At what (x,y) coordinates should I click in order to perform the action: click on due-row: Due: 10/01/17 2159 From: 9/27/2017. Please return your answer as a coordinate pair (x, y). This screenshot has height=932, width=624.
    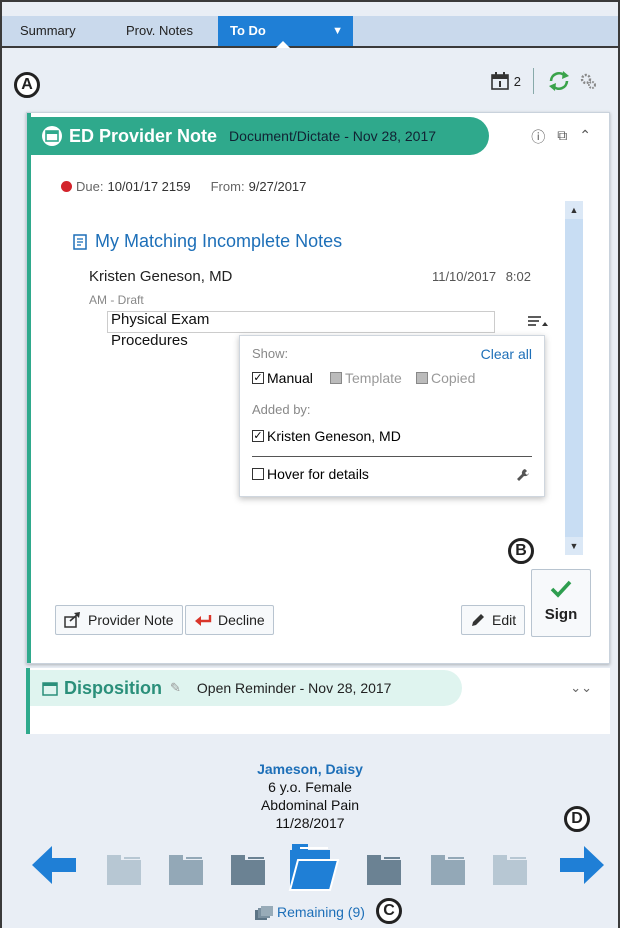
    Looking at the image, I should click on (183, 186).